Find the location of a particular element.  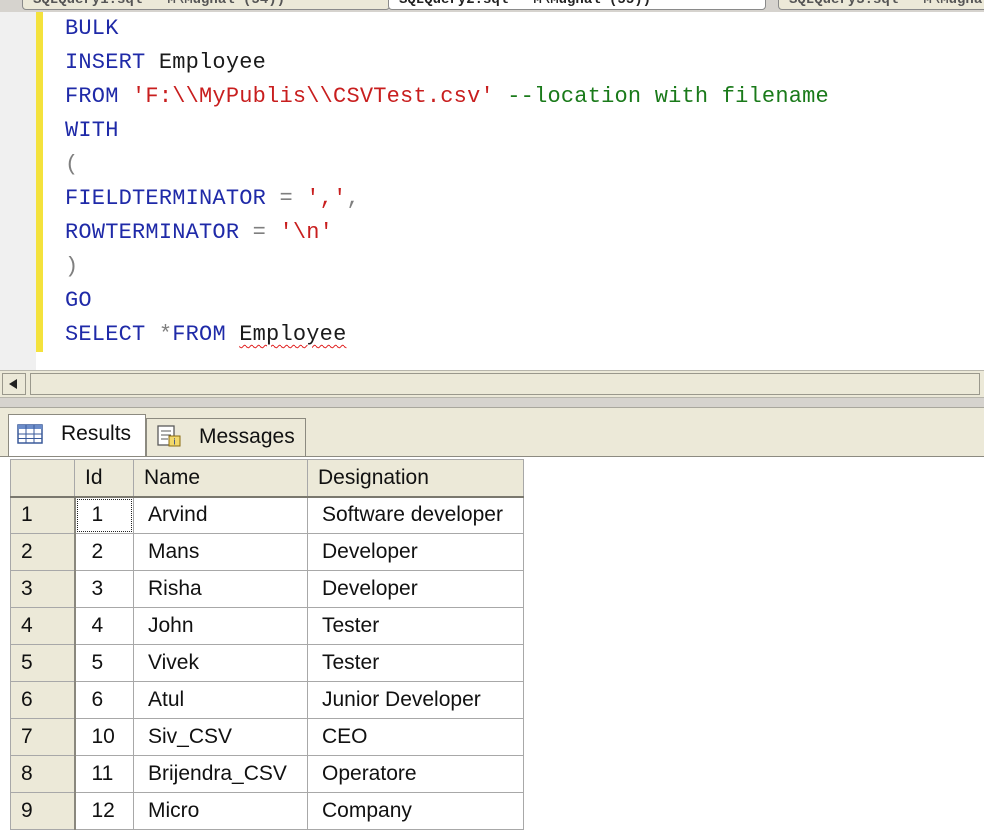

code-line: BULK is located at coordinates (447, 33).